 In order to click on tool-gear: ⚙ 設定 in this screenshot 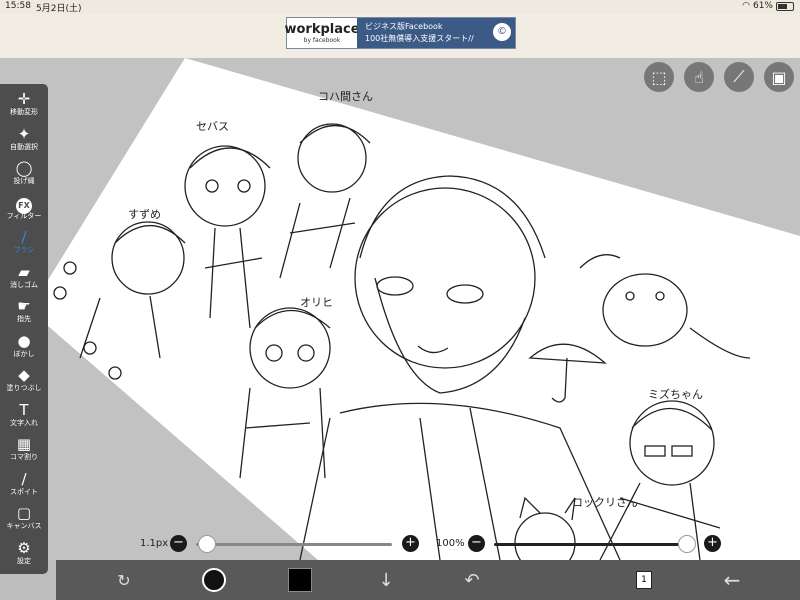, I will do `click(24, 552)`.